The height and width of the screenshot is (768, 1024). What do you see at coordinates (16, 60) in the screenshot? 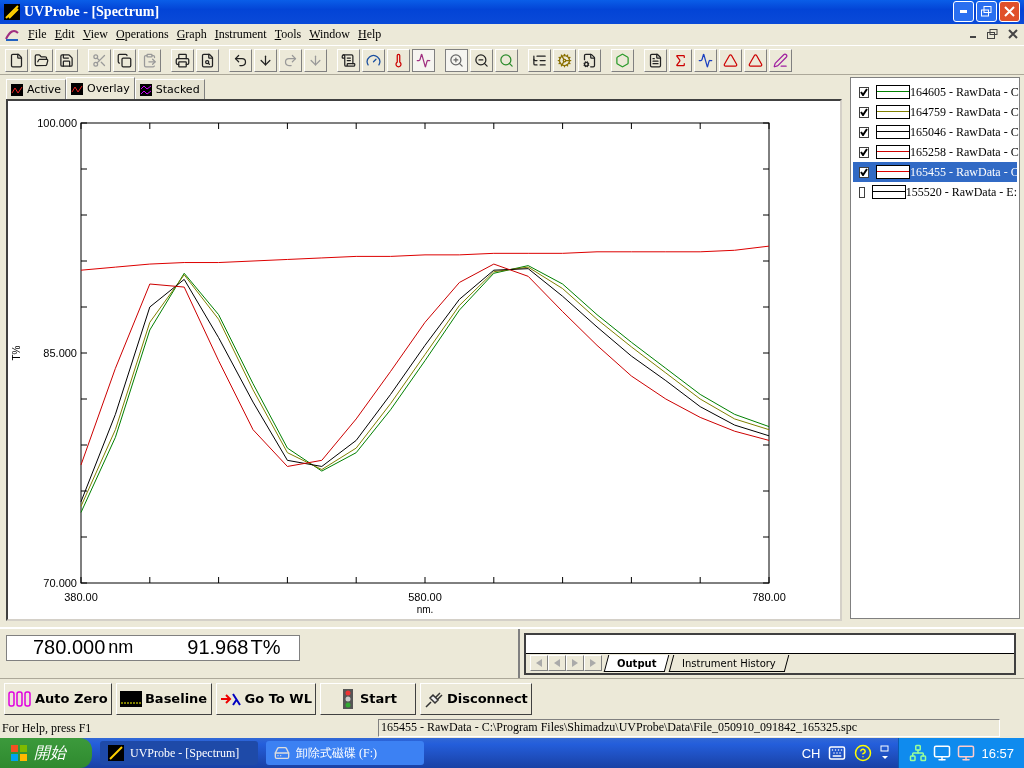
I see `new-file-icon` at bounding box center [16, 60].